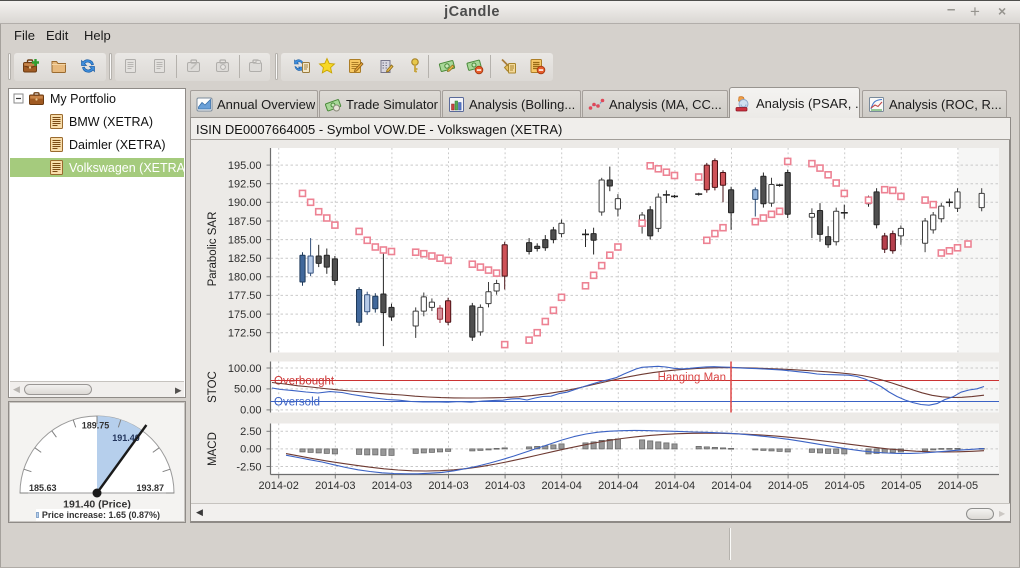 This screenshot has width=1020, height=568. I want to click on svg-text: 185.00, so click(245, 240).